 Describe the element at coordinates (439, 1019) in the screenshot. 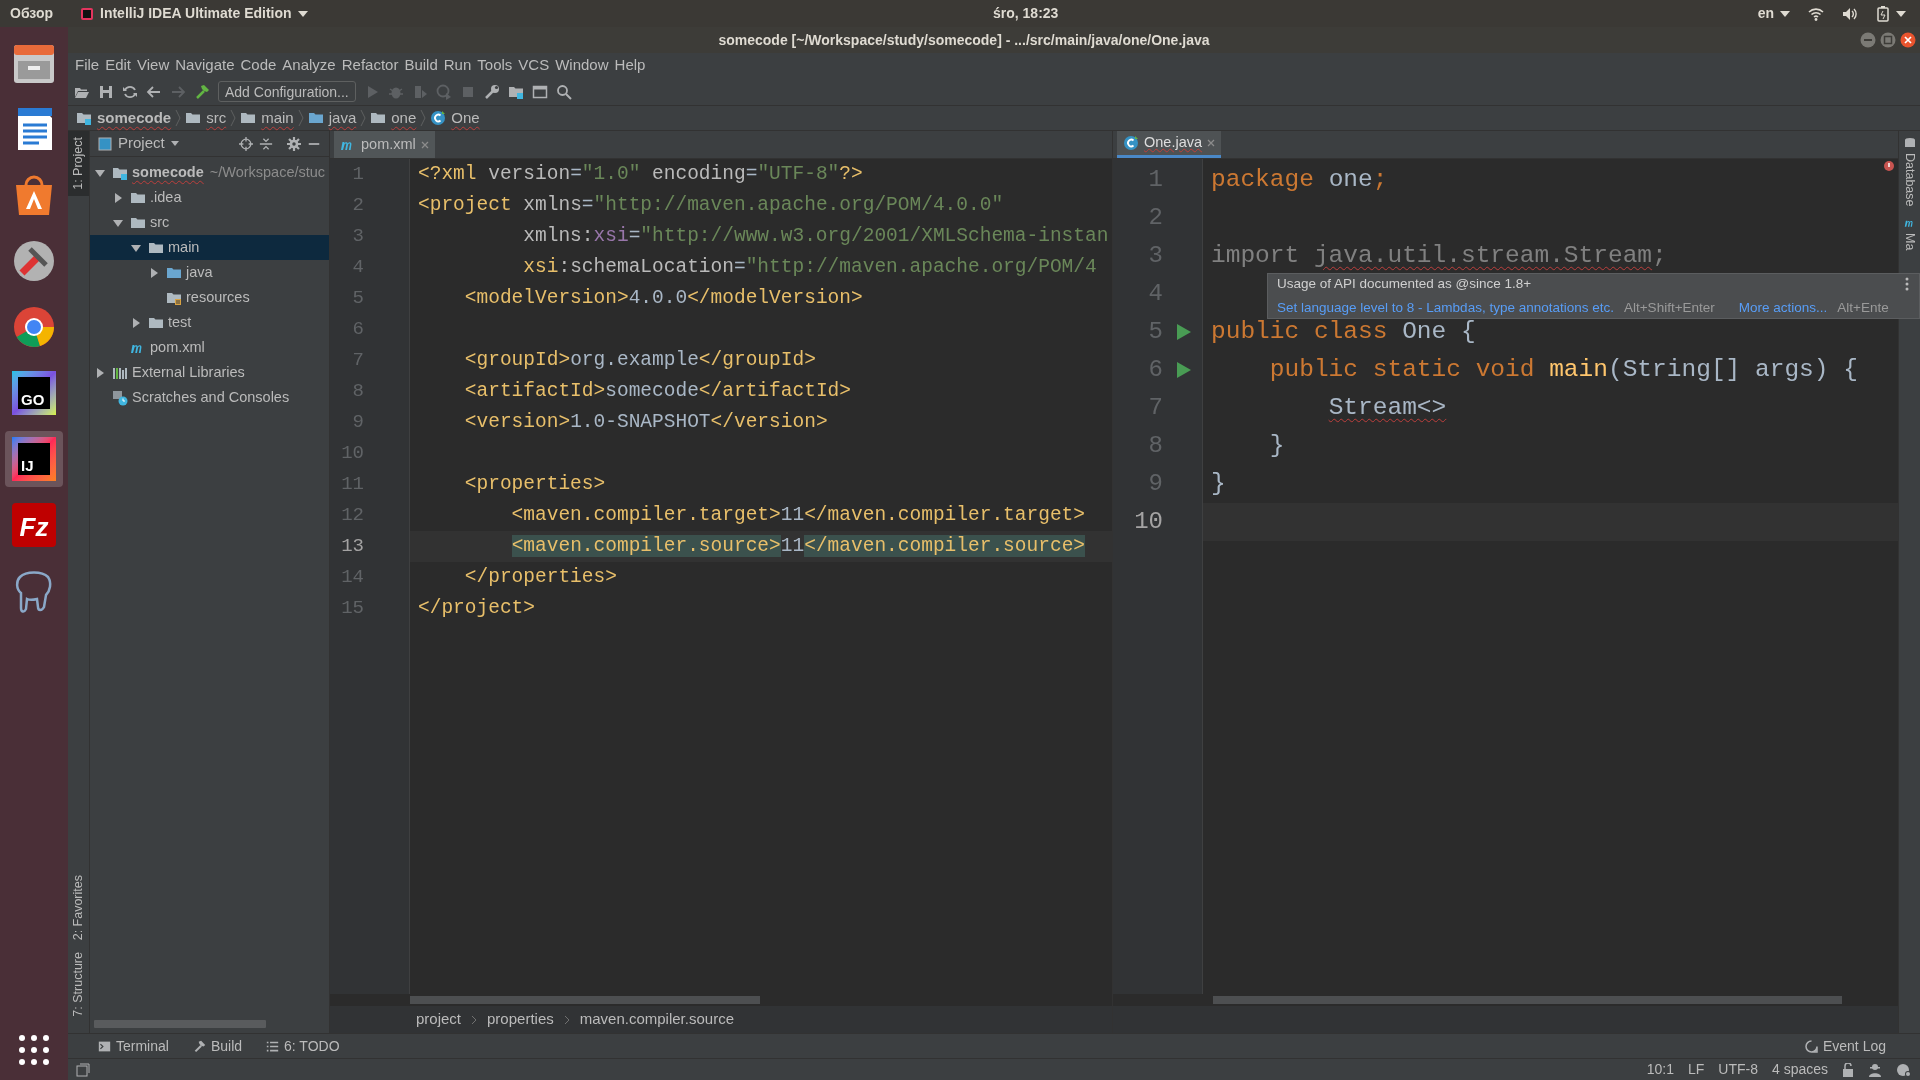

I see `breadcrumb-item: project` at that location.